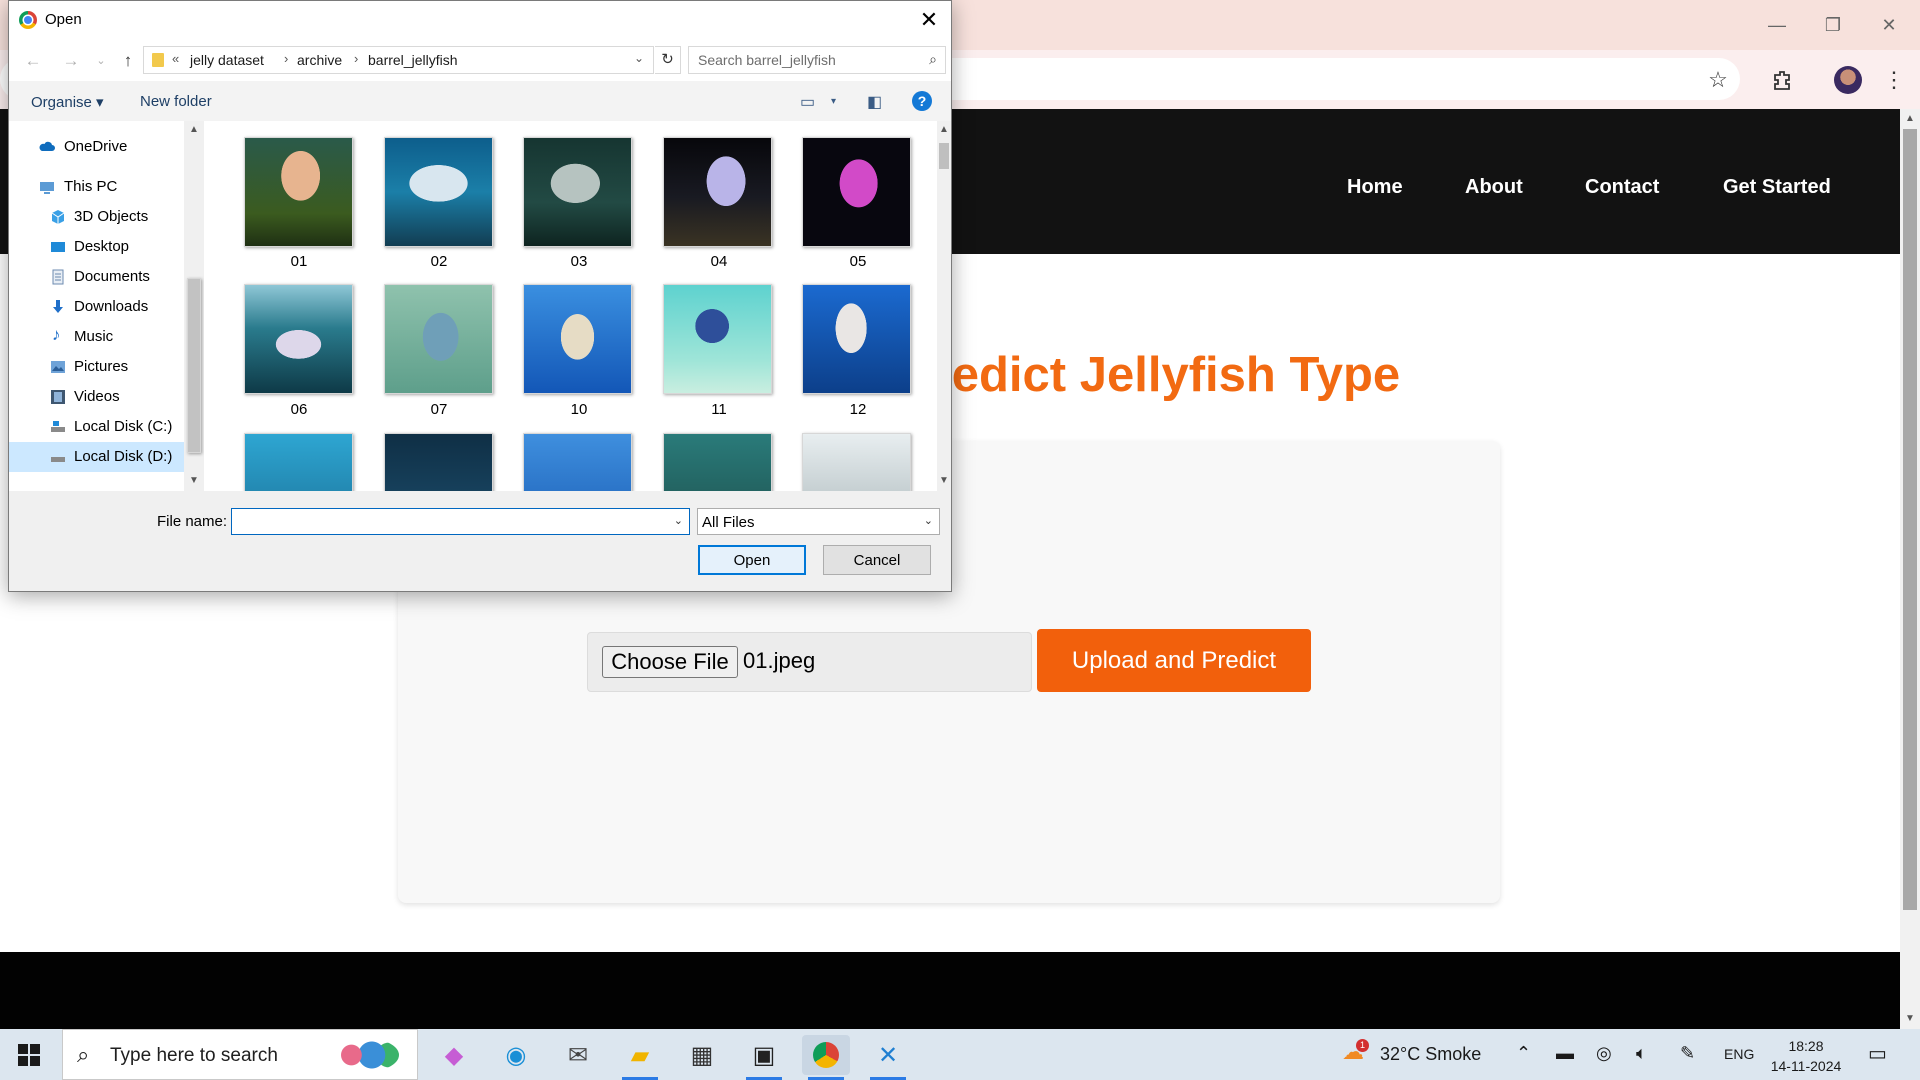 The height and width of the screenshot is (1080, 1920). What do you see at coordinates (929, 20) in the screenshot?
I see `dialog-close-button: ✕` at bounding box center [929, 20].